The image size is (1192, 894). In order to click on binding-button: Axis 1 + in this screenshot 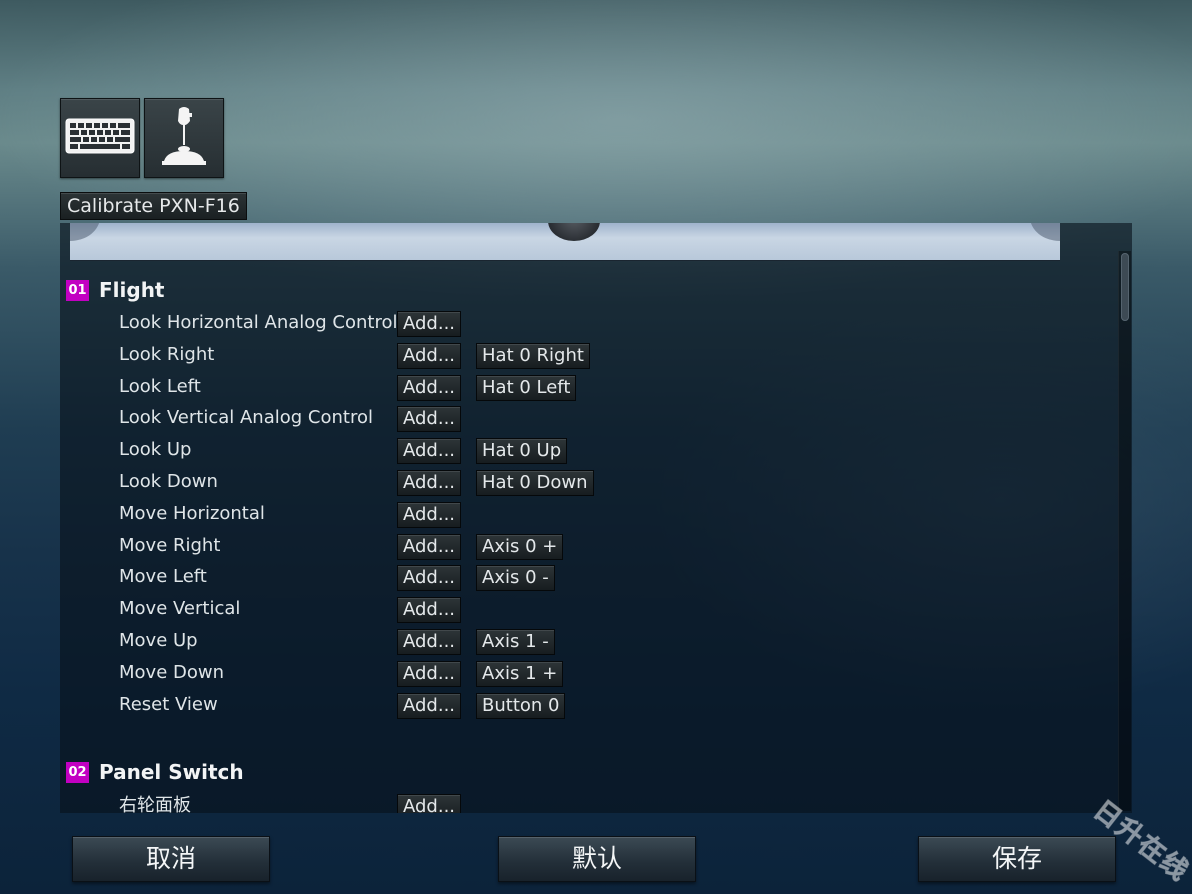, I will do `click(520, 674)`.